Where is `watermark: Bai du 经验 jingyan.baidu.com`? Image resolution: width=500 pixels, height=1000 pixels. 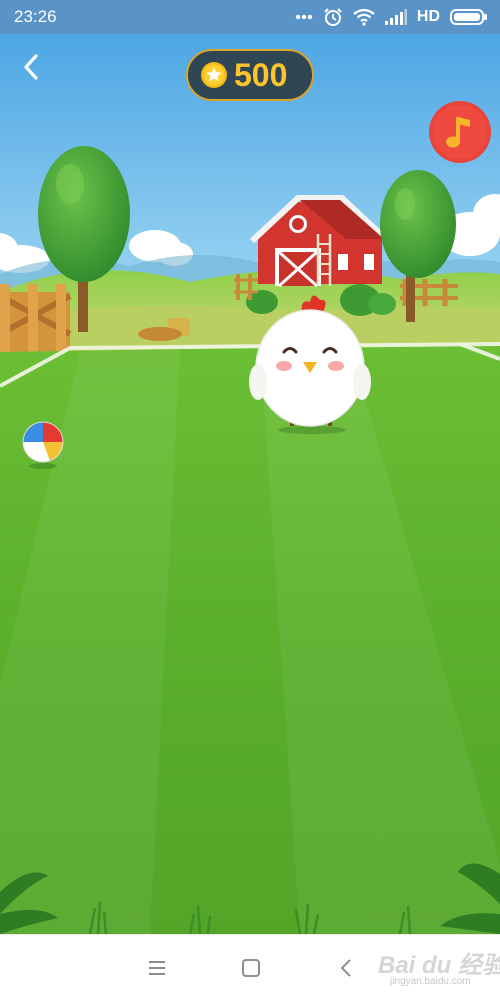 watermark: Bai du 经验 jingyan.baidu.com is located at coordinates (435, 970).